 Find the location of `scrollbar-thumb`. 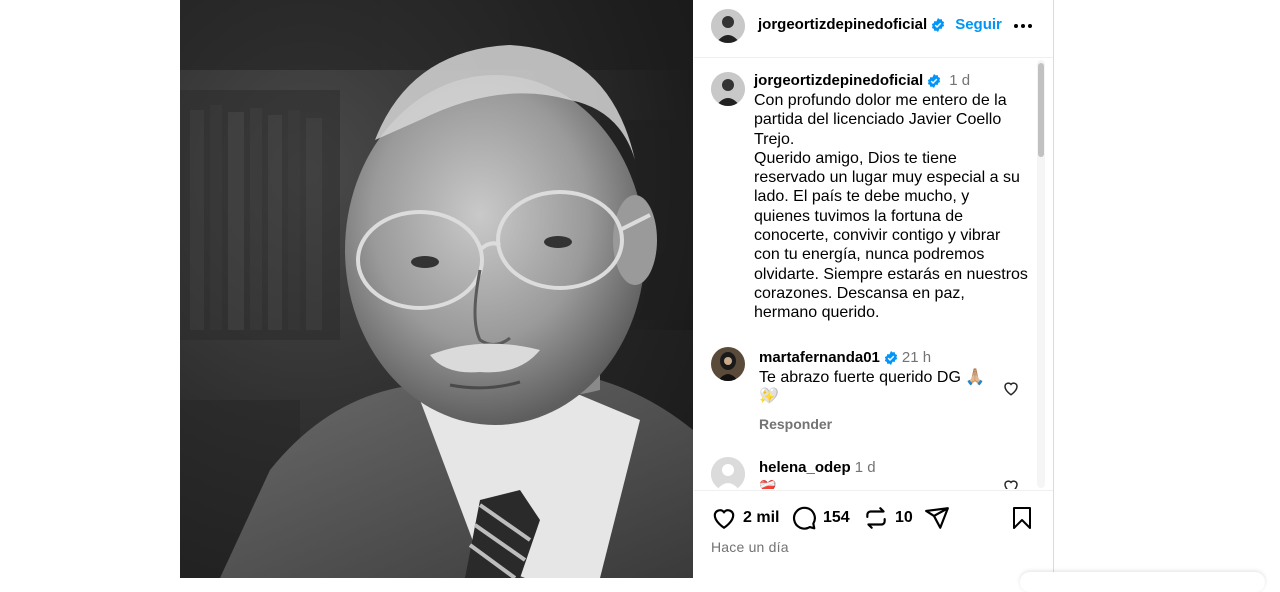

scrollbar-thumb is located at coordinates (1041, 110).